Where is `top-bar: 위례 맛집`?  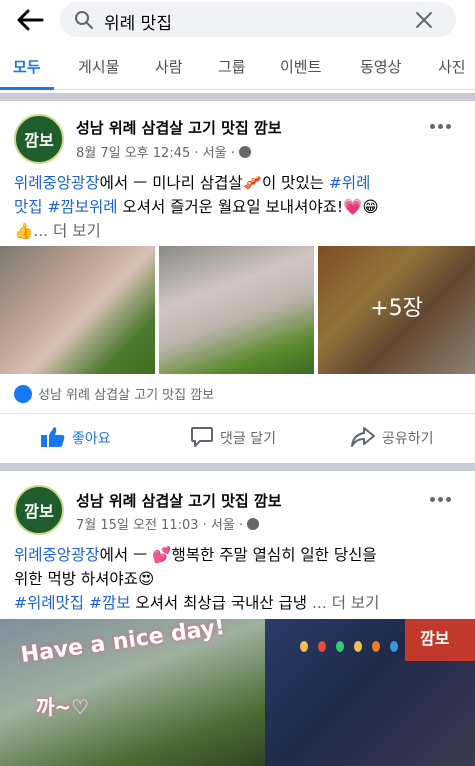
top-bar: 위례 맛집 is located at coordinates (237, 20).